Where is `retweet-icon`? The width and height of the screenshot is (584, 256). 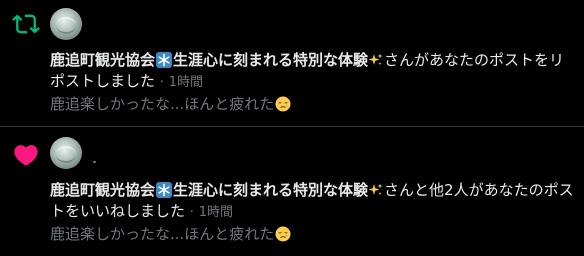 retweet-icon is located at coordinates (26, 24).